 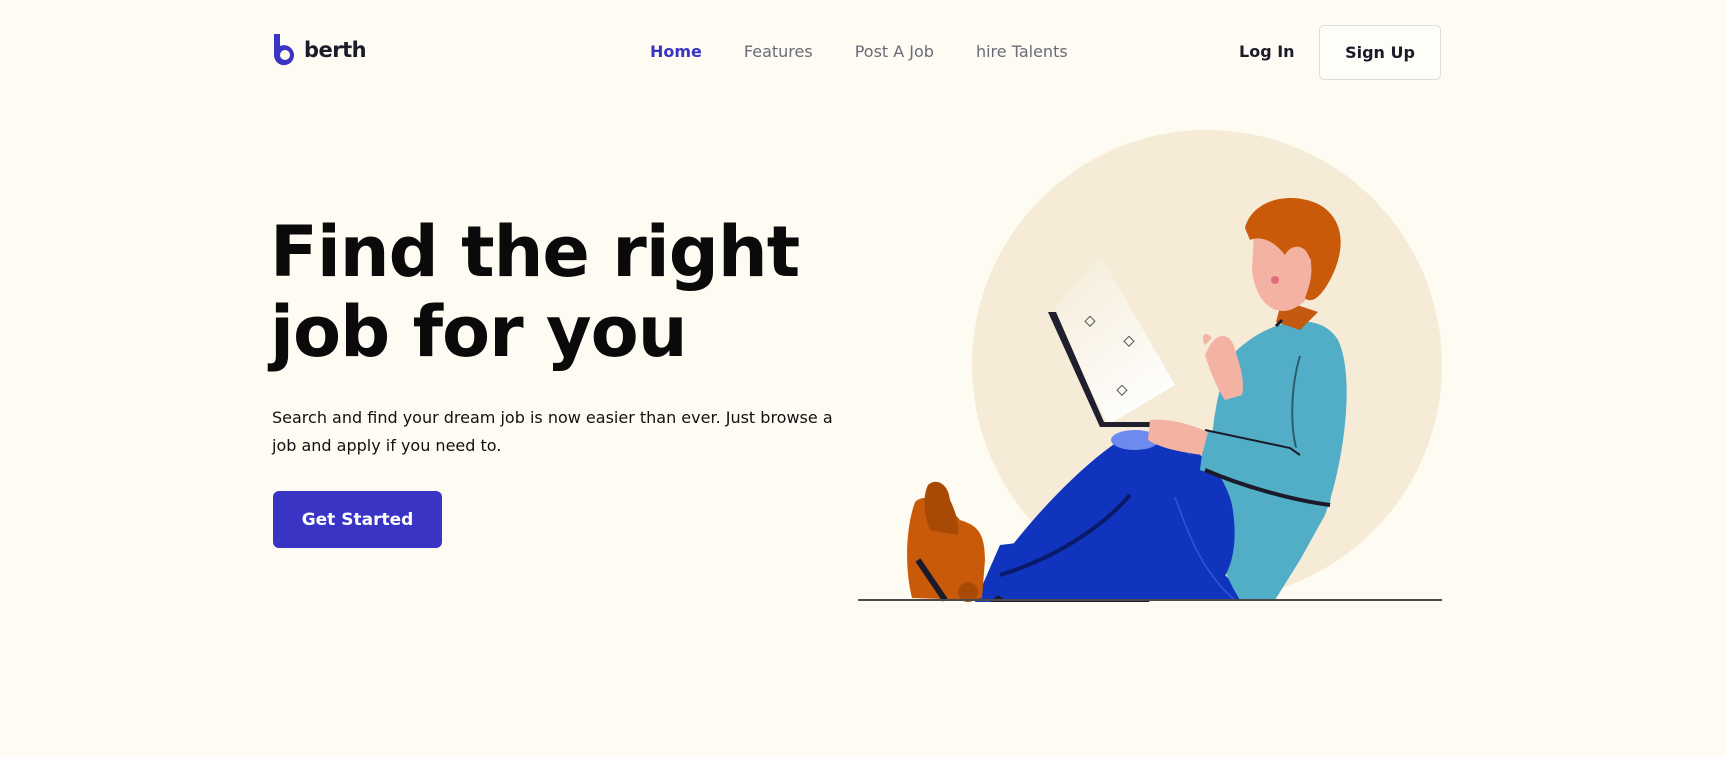 What do you see at coordinates (676, 51) in the screenshot?
I see `nav-home: Home` at bounding box center [676, 51].